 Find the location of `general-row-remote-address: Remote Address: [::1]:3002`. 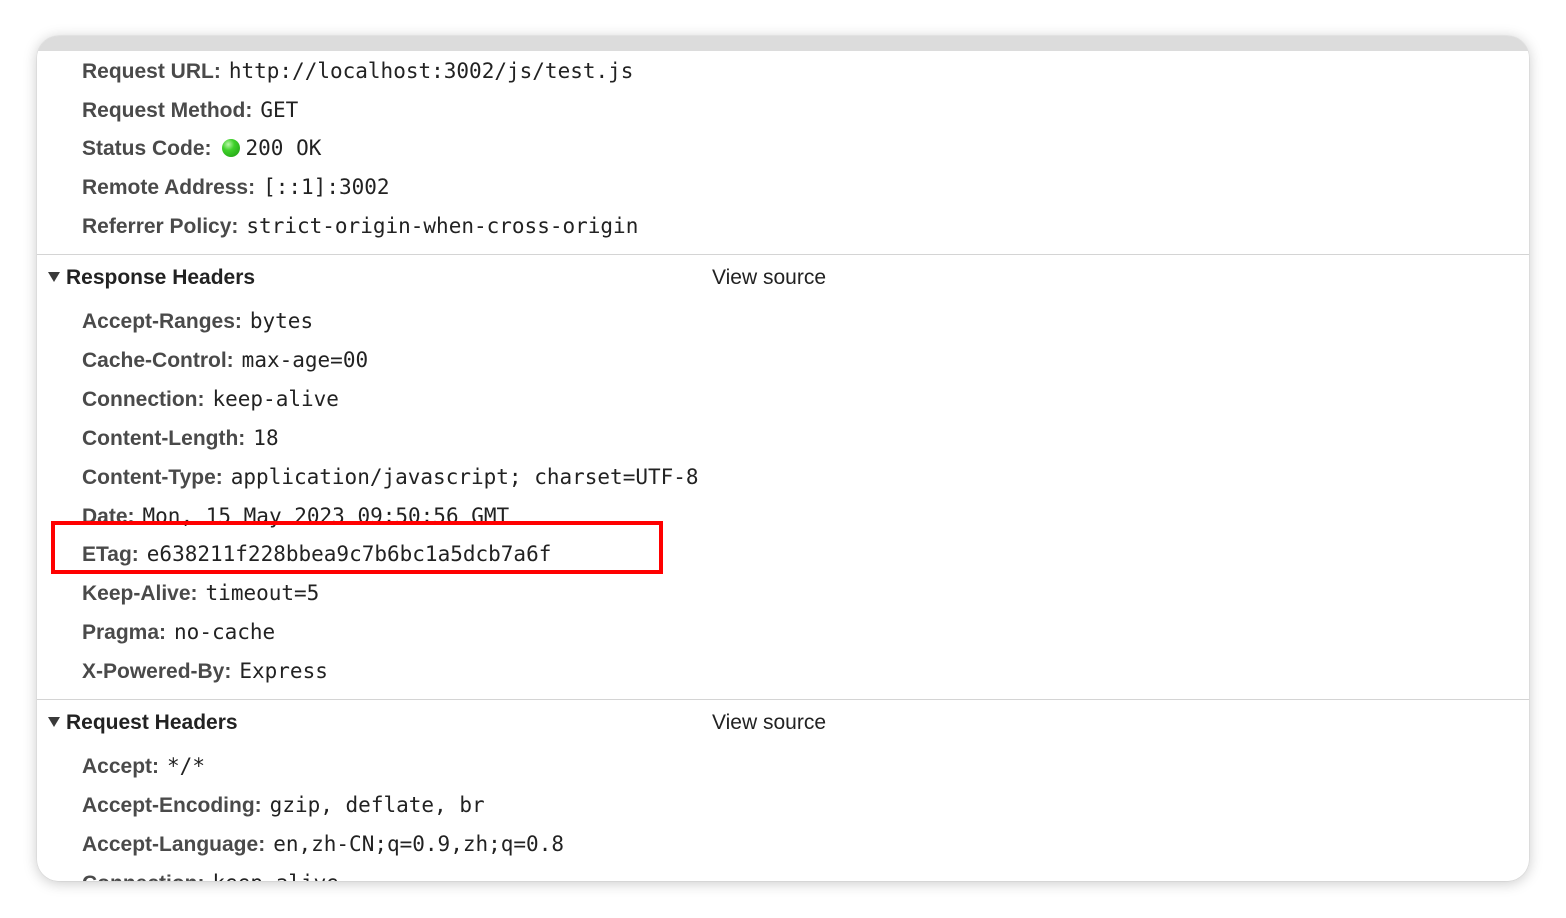

general-row-remote-address: Remote Address: [::1]:3002 is located at coordinates (236, 187).